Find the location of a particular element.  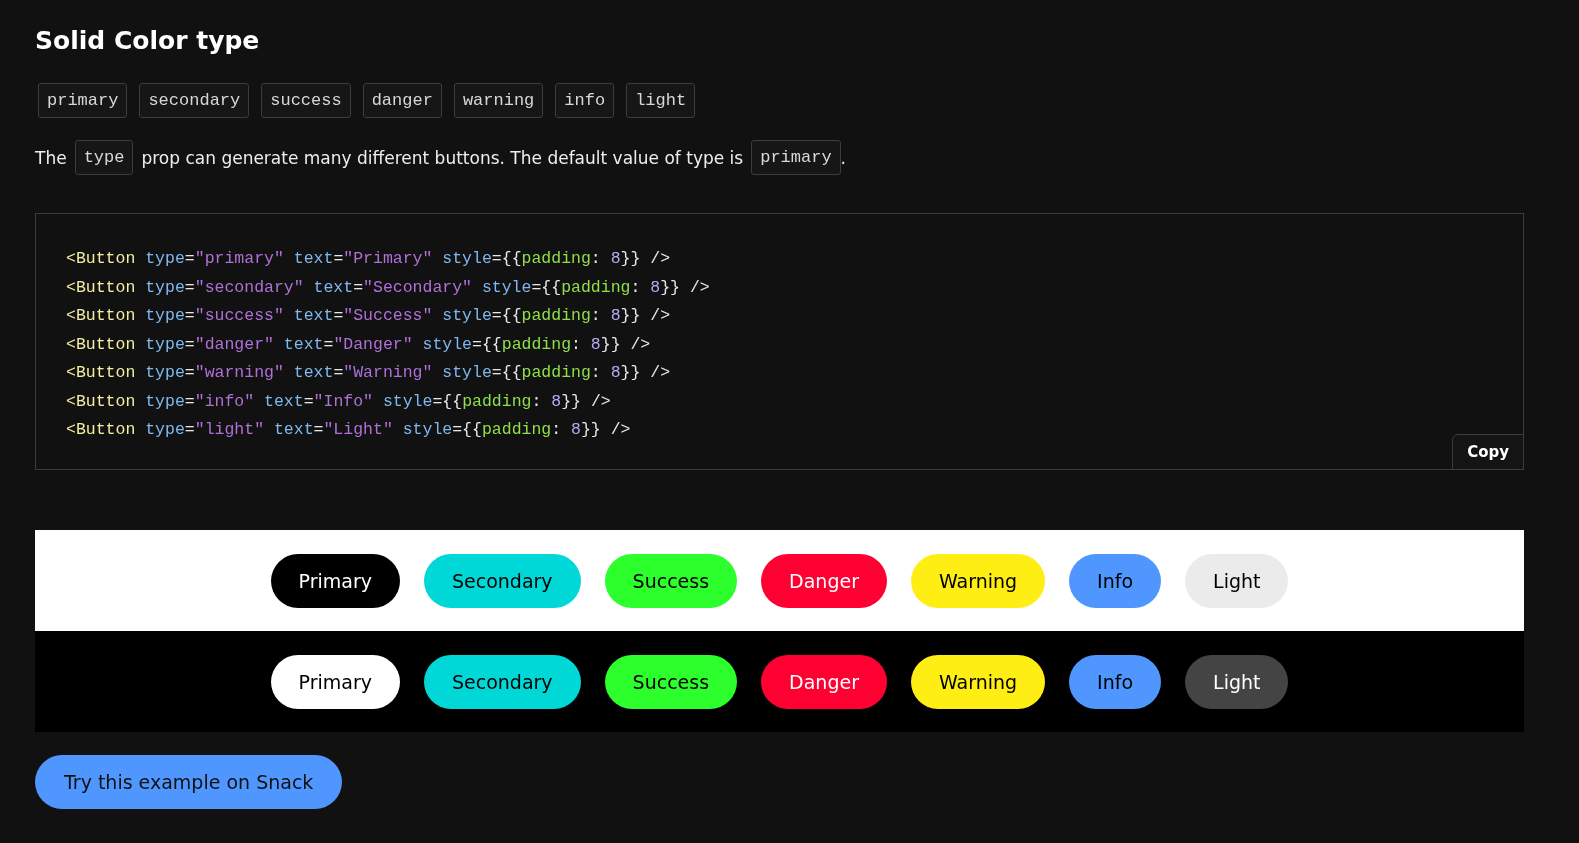

code-chip: info is located at coordinates (585, 100).